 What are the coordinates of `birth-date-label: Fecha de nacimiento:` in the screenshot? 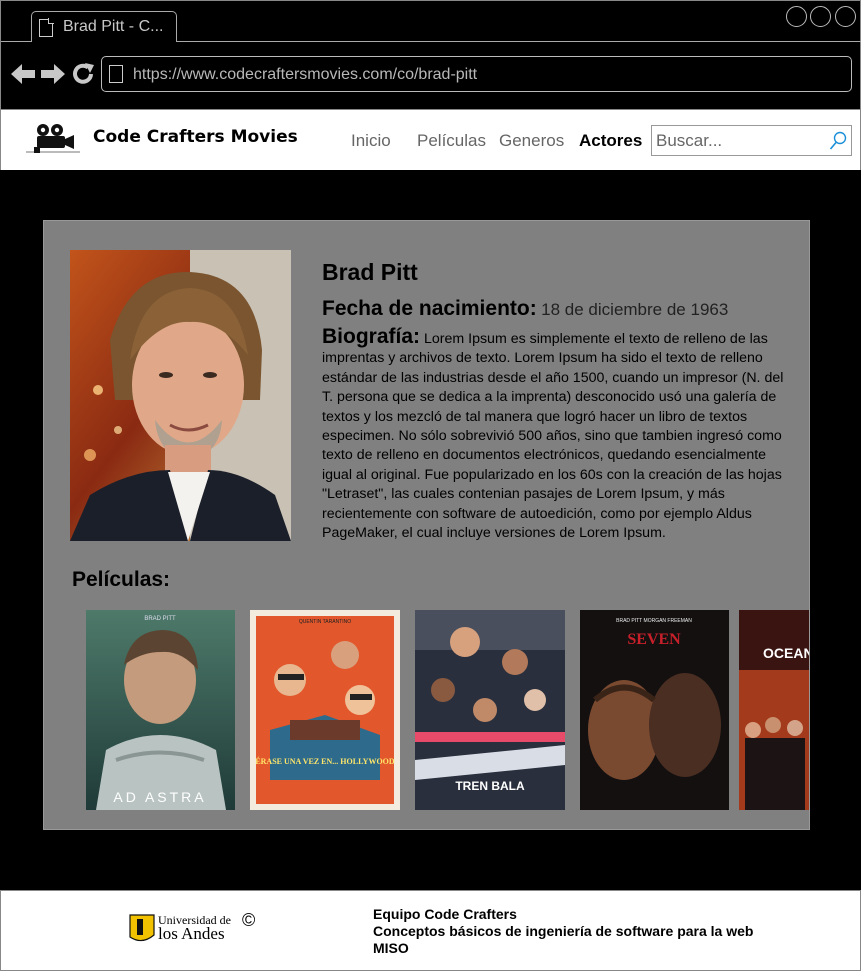 It's located at (429, 308).